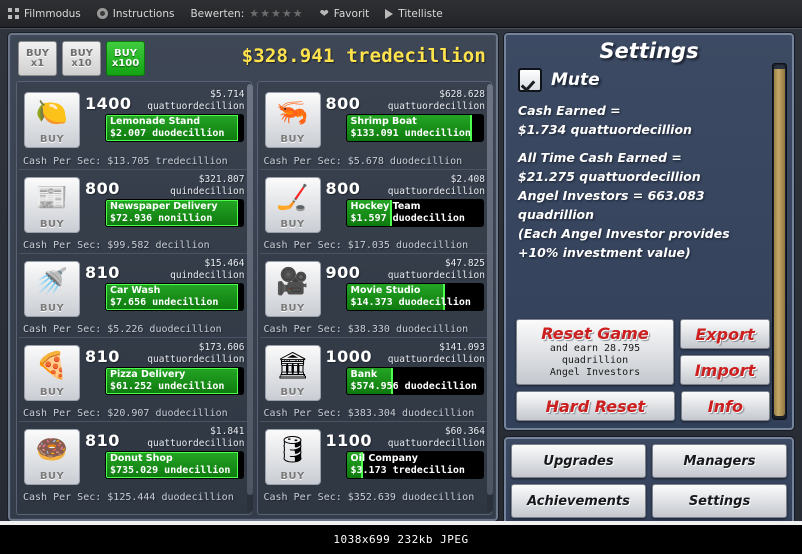 This screenshot has height=554, width=802. Describe the element at coordinates (719, 501) in the screenshot. I see `settings-nav-button: Settings` at that location.